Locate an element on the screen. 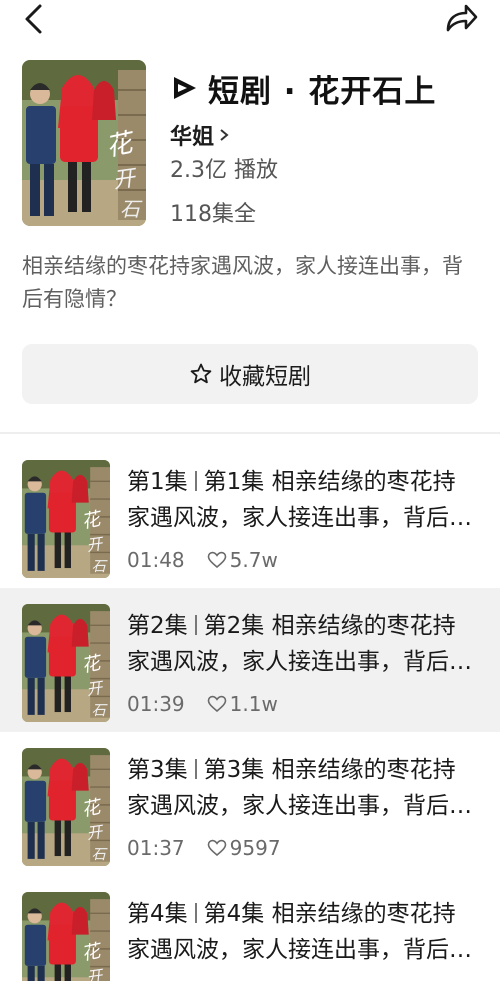 The image size is (500, 981). episode-meta: 01:39 1.1w is located at coordinates (202, 704).